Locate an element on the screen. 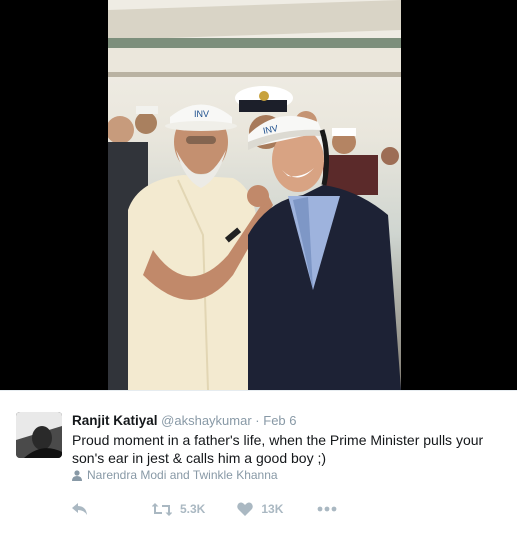  timestamp: Feb 6 is located at coordinates (279, 420).